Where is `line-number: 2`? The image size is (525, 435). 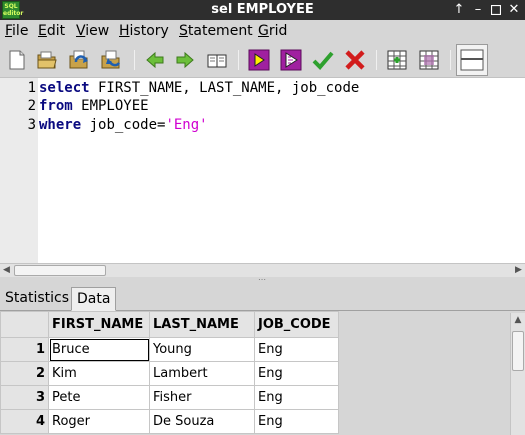 line-number: 2 is located at coordinates (31, 106).